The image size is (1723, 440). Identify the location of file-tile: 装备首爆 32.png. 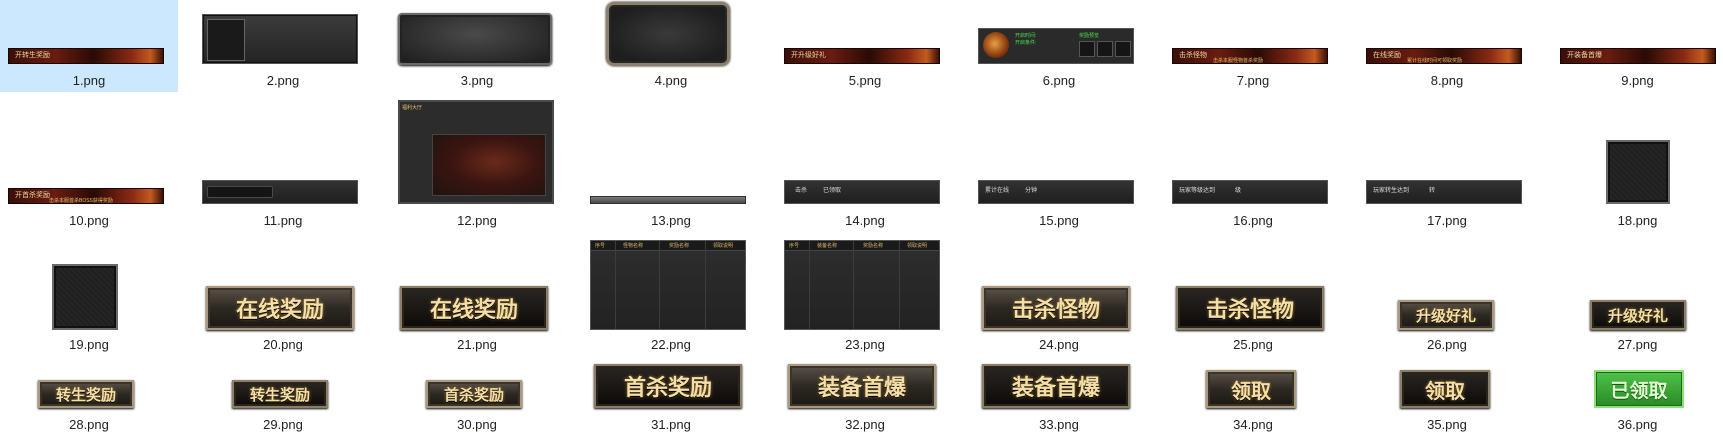
(865, 398).